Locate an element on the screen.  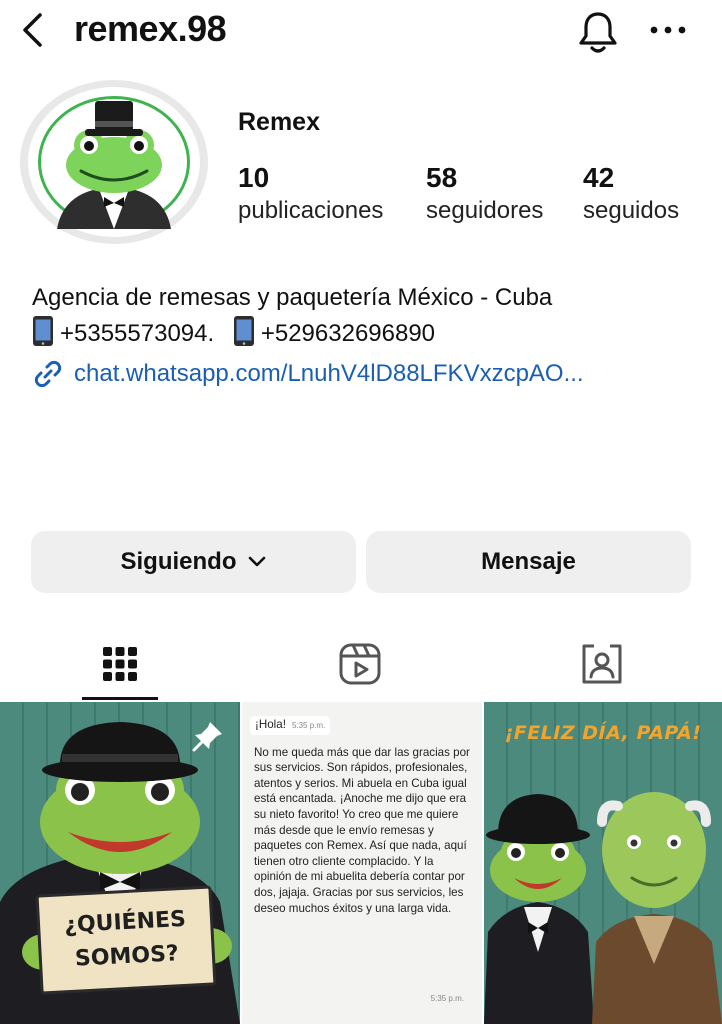
message-button-label: Mensaje is located at coordinates (528, 561).